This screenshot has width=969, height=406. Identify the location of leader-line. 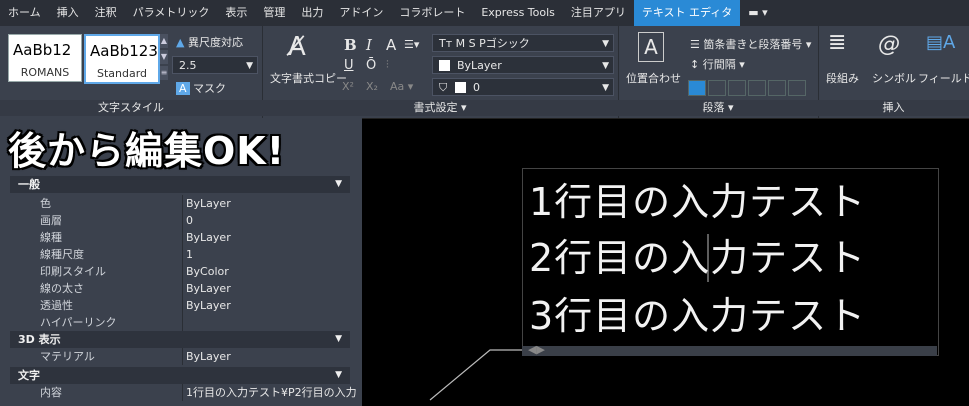
(569, 317).